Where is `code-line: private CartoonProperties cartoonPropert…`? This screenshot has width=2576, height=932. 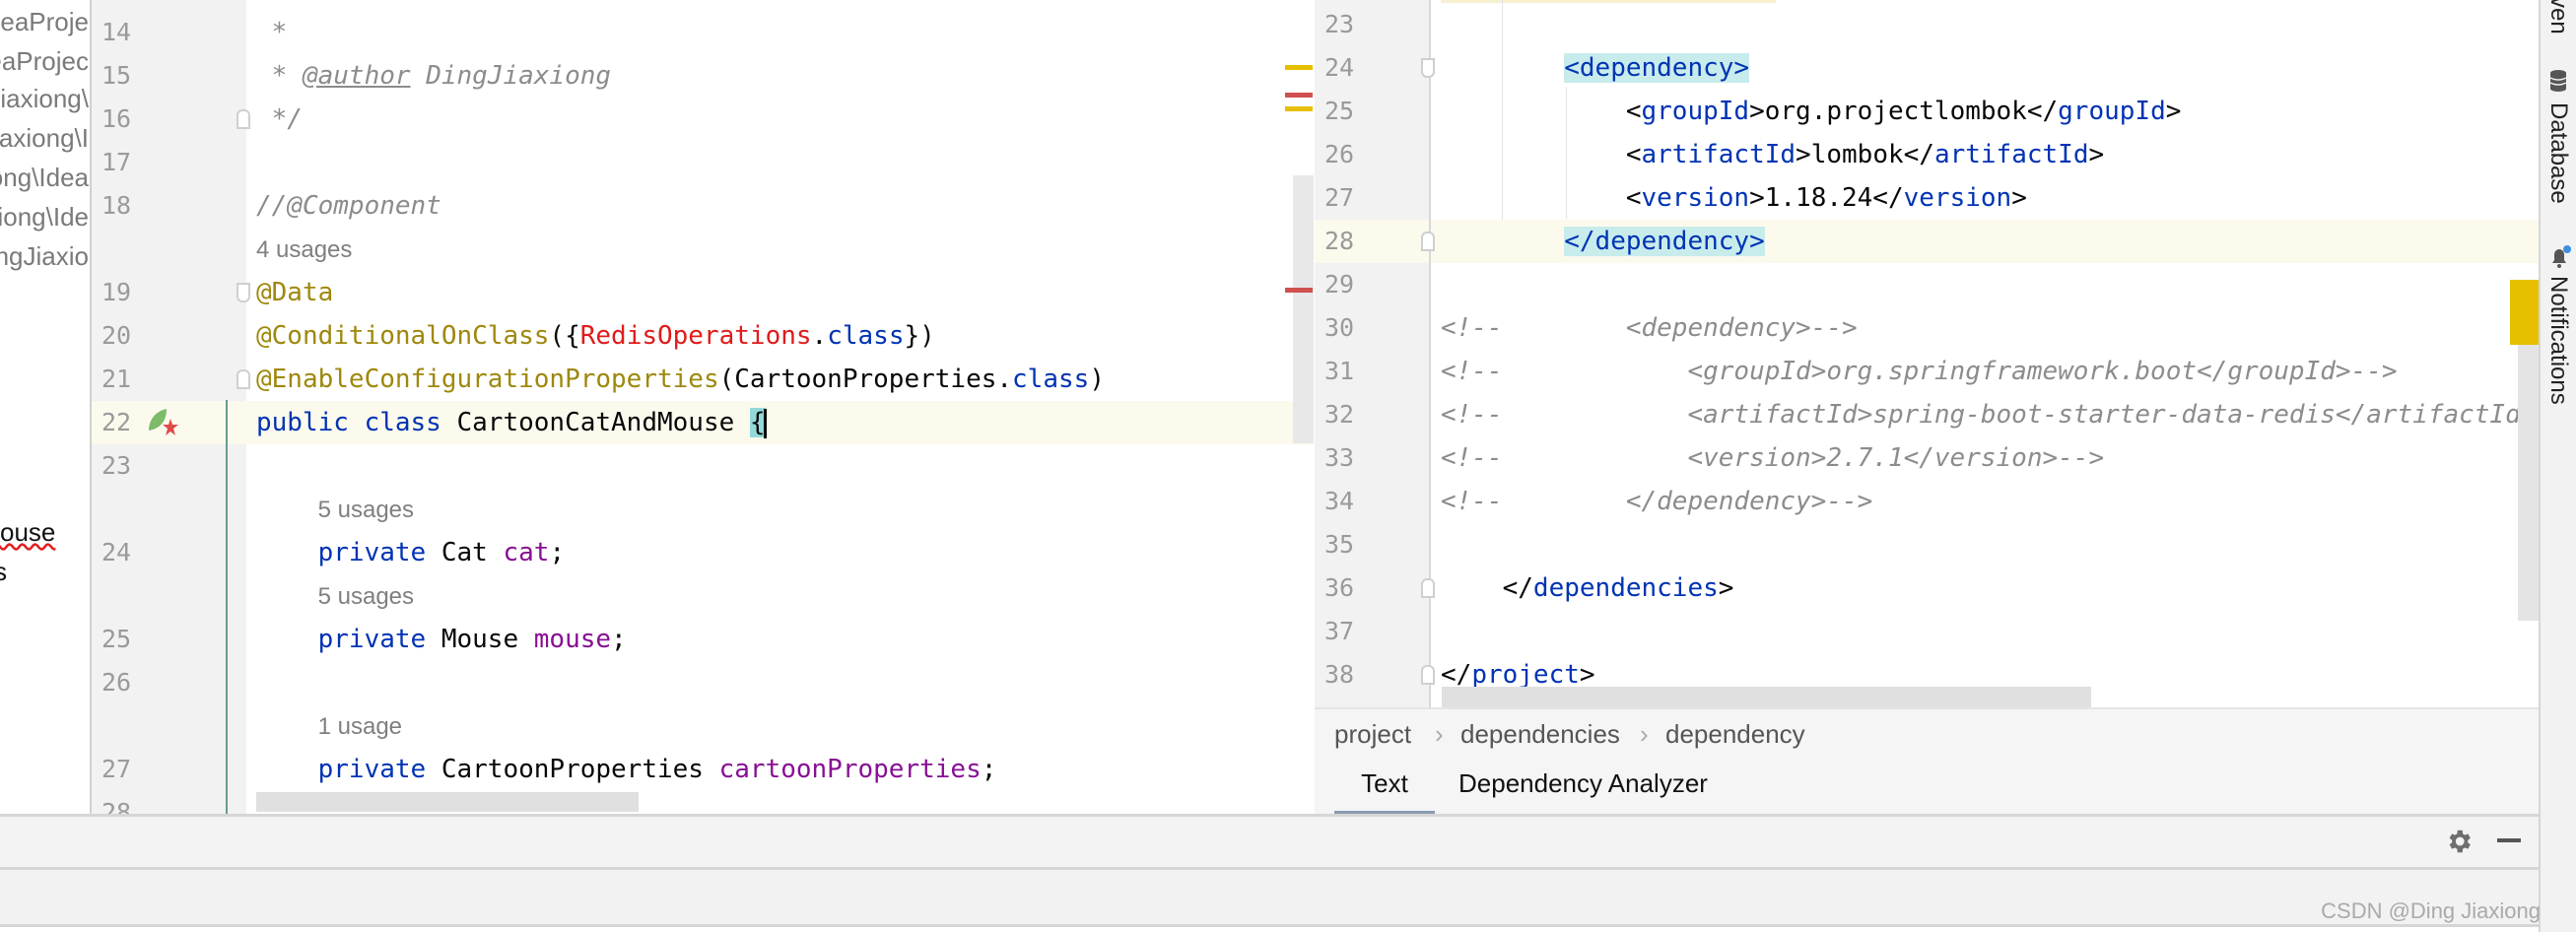 code-line: private CartoonProperties cartoonPropert… is located at coordinates (780, 770).